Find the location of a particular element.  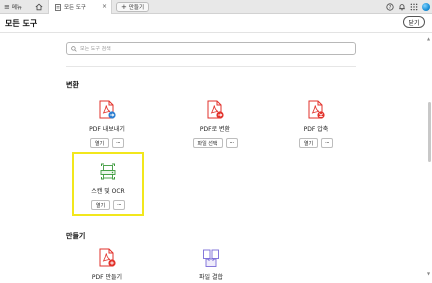

tool-actions: 파일 선택 ··· is located at coordinates (215, 143).